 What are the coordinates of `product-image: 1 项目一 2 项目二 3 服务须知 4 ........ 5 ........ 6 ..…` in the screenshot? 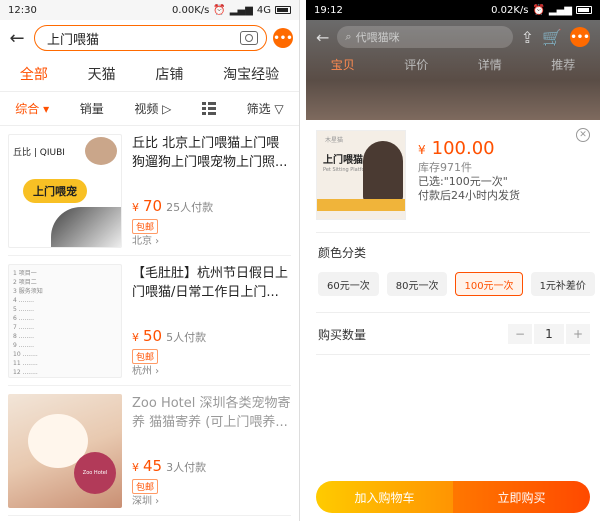 It's located at (65, 321).